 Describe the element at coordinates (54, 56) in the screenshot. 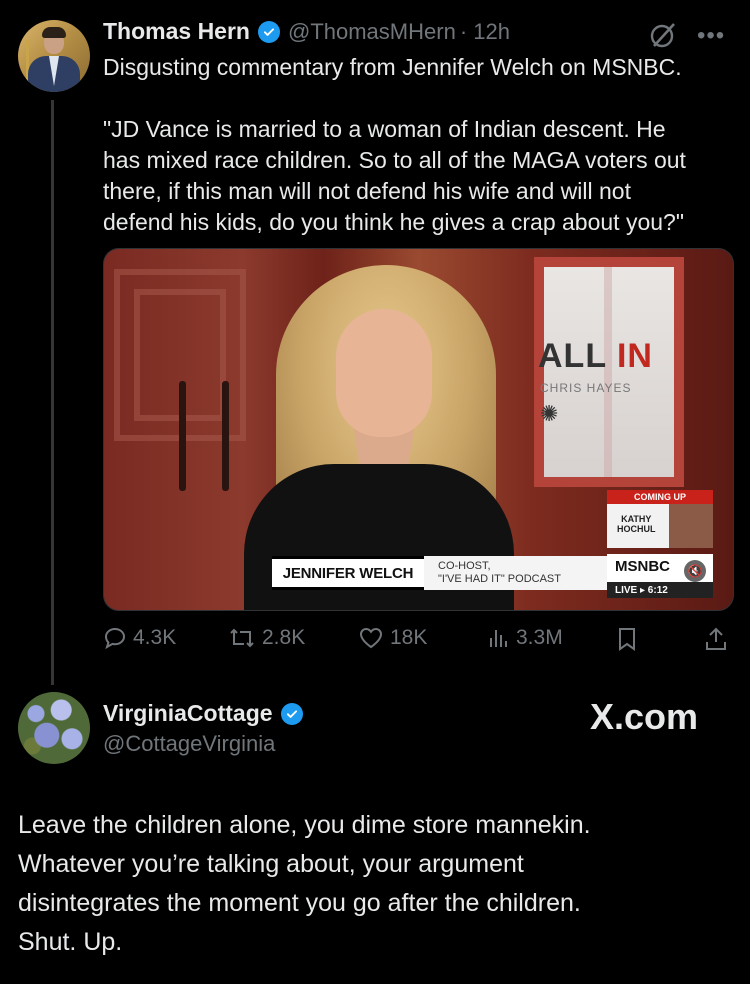

I see `author-avatar` at that location.